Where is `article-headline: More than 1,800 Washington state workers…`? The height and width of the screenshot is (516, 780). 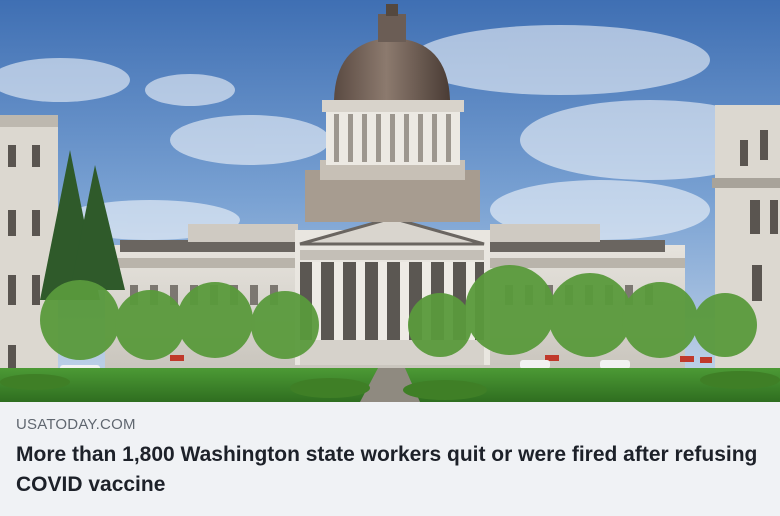
article-headline: More than 1,800 Washington state workers… is located at coordinates (392, 470).